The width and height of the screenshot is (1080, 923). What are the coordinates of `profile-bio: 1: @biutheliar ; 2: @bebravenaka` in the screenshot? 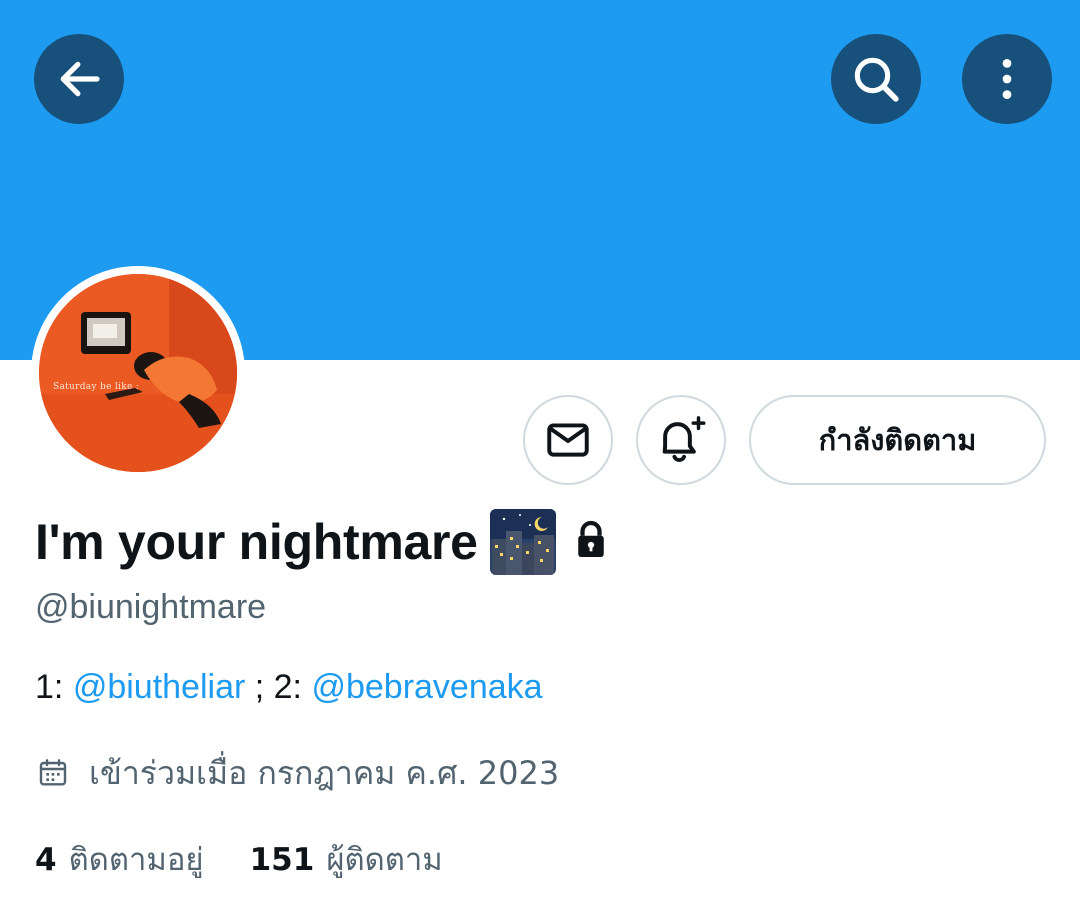 It's located at (289, 687).